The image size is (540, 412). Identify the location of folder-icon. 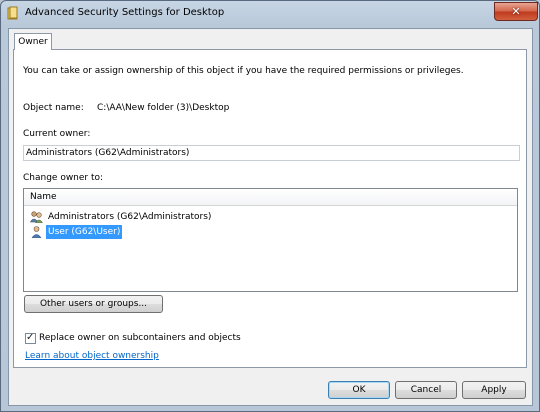
(13, 13).